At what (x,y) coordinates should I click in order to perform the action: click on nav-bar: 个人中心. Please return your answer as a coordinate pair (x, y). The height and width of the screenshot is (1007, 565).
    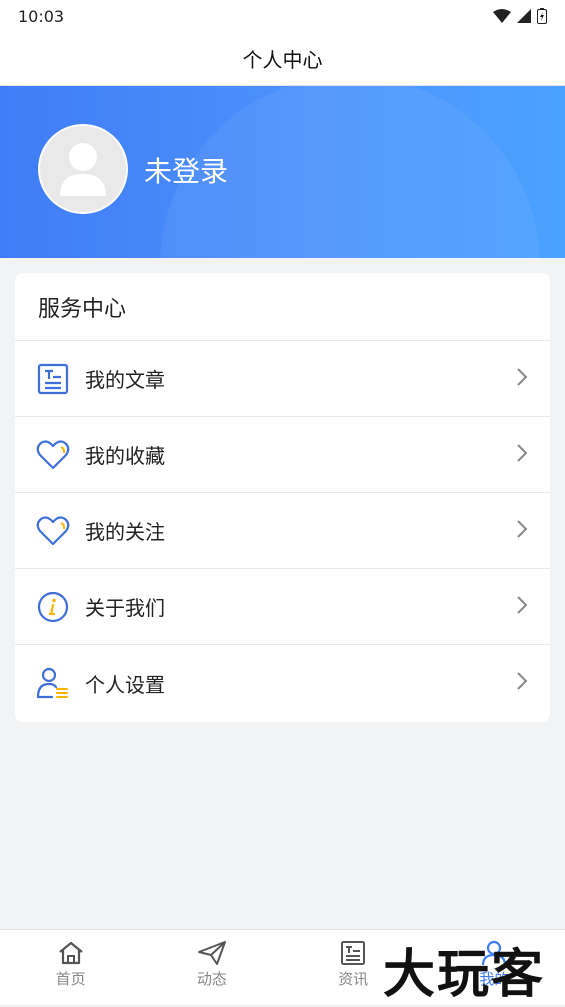
    Looking at the image, I should click on (282, 59).